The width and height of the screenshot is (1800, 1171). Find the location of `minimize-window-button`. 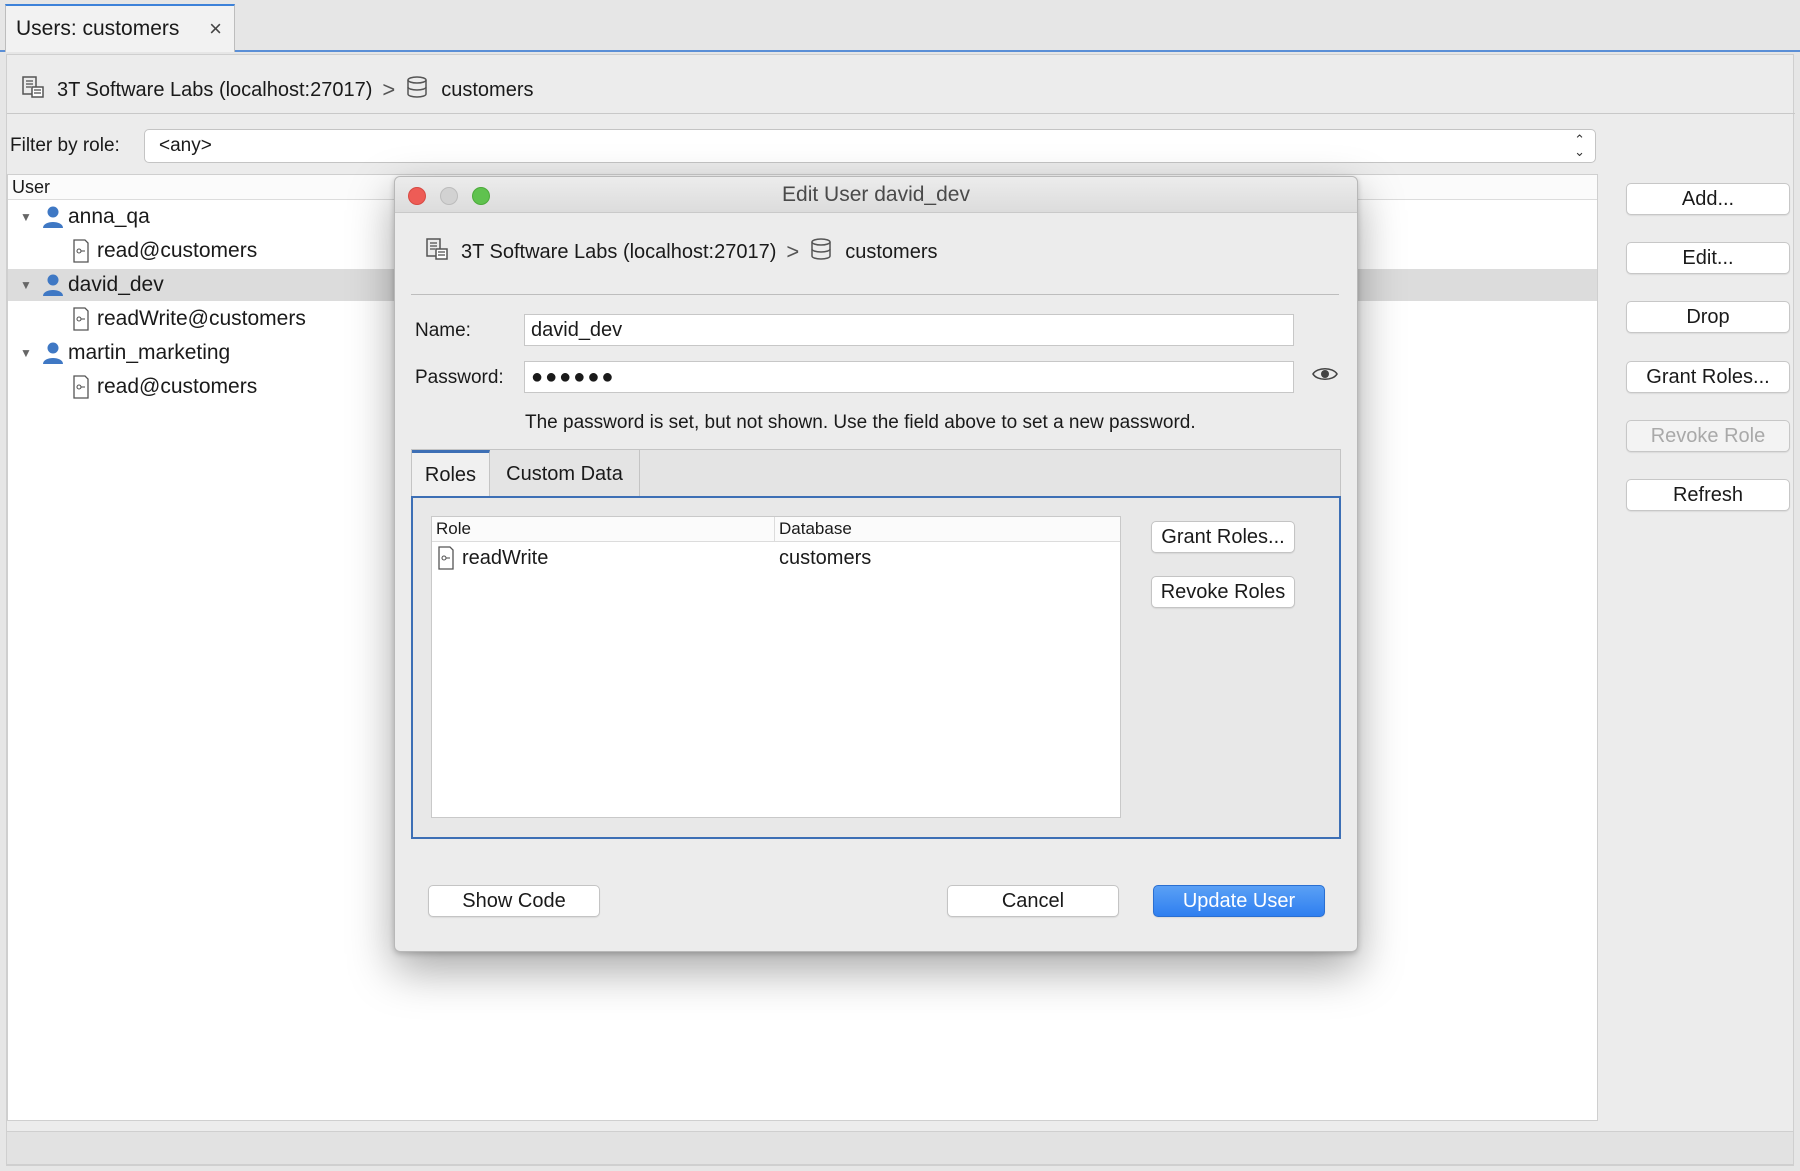

minimize-window-button is located at coordinates (449, 196).